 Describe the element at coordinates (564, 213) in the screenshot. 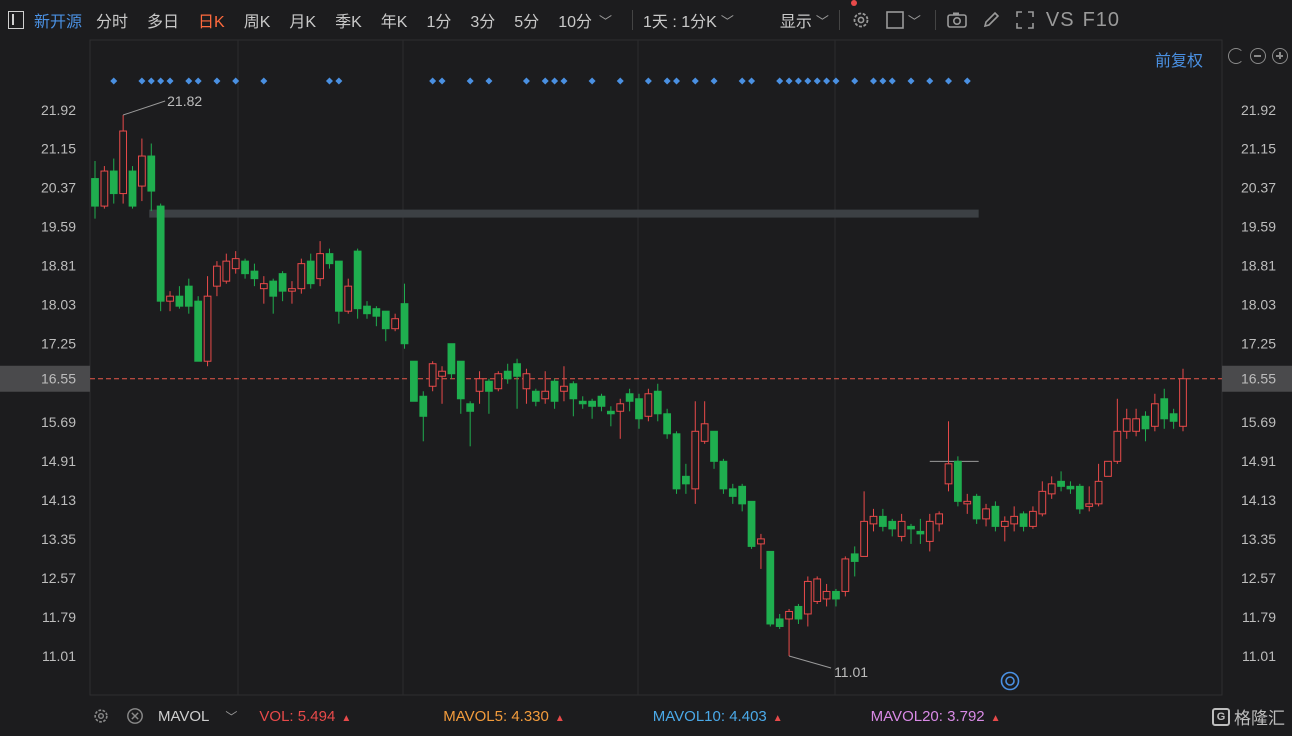

I see `support-band` at that location.